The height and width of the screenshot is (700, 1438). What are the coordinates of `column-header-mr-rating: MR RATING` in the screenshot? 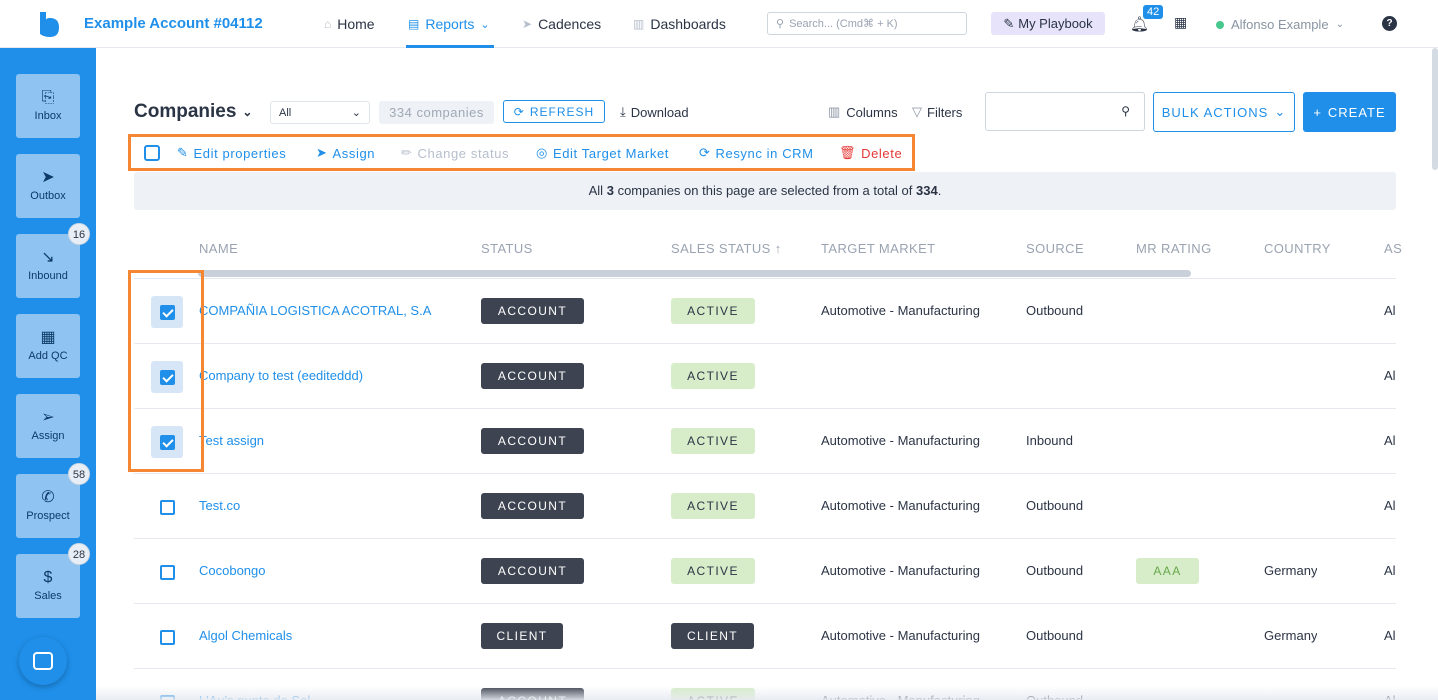 It's located at (1174, 248).